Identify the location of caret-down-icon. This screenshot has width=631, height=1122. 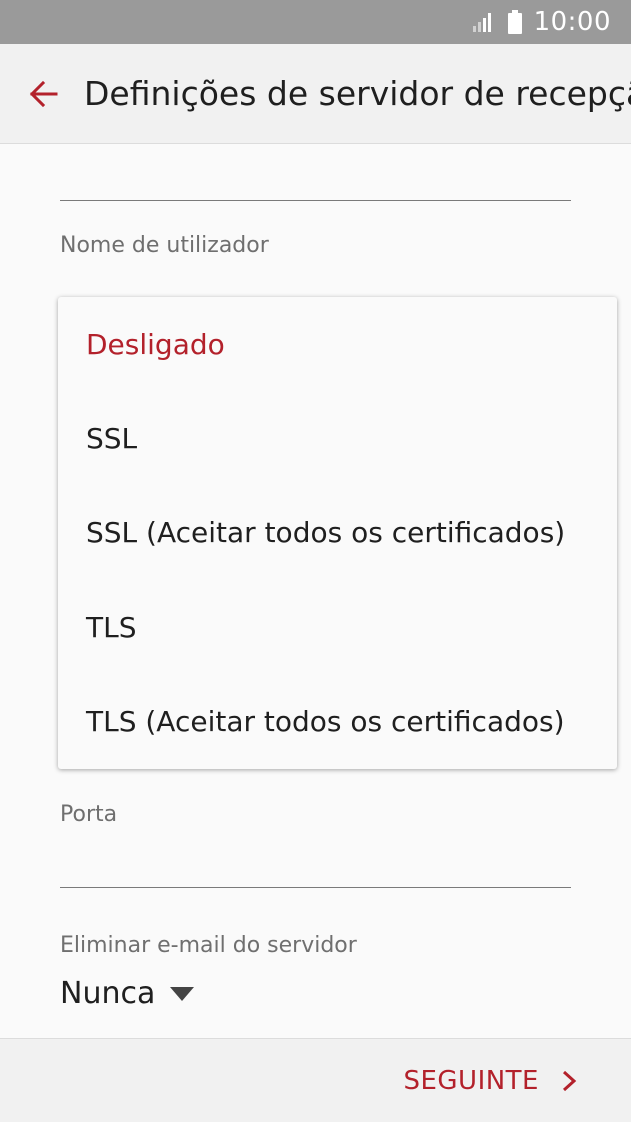
(182, 993).